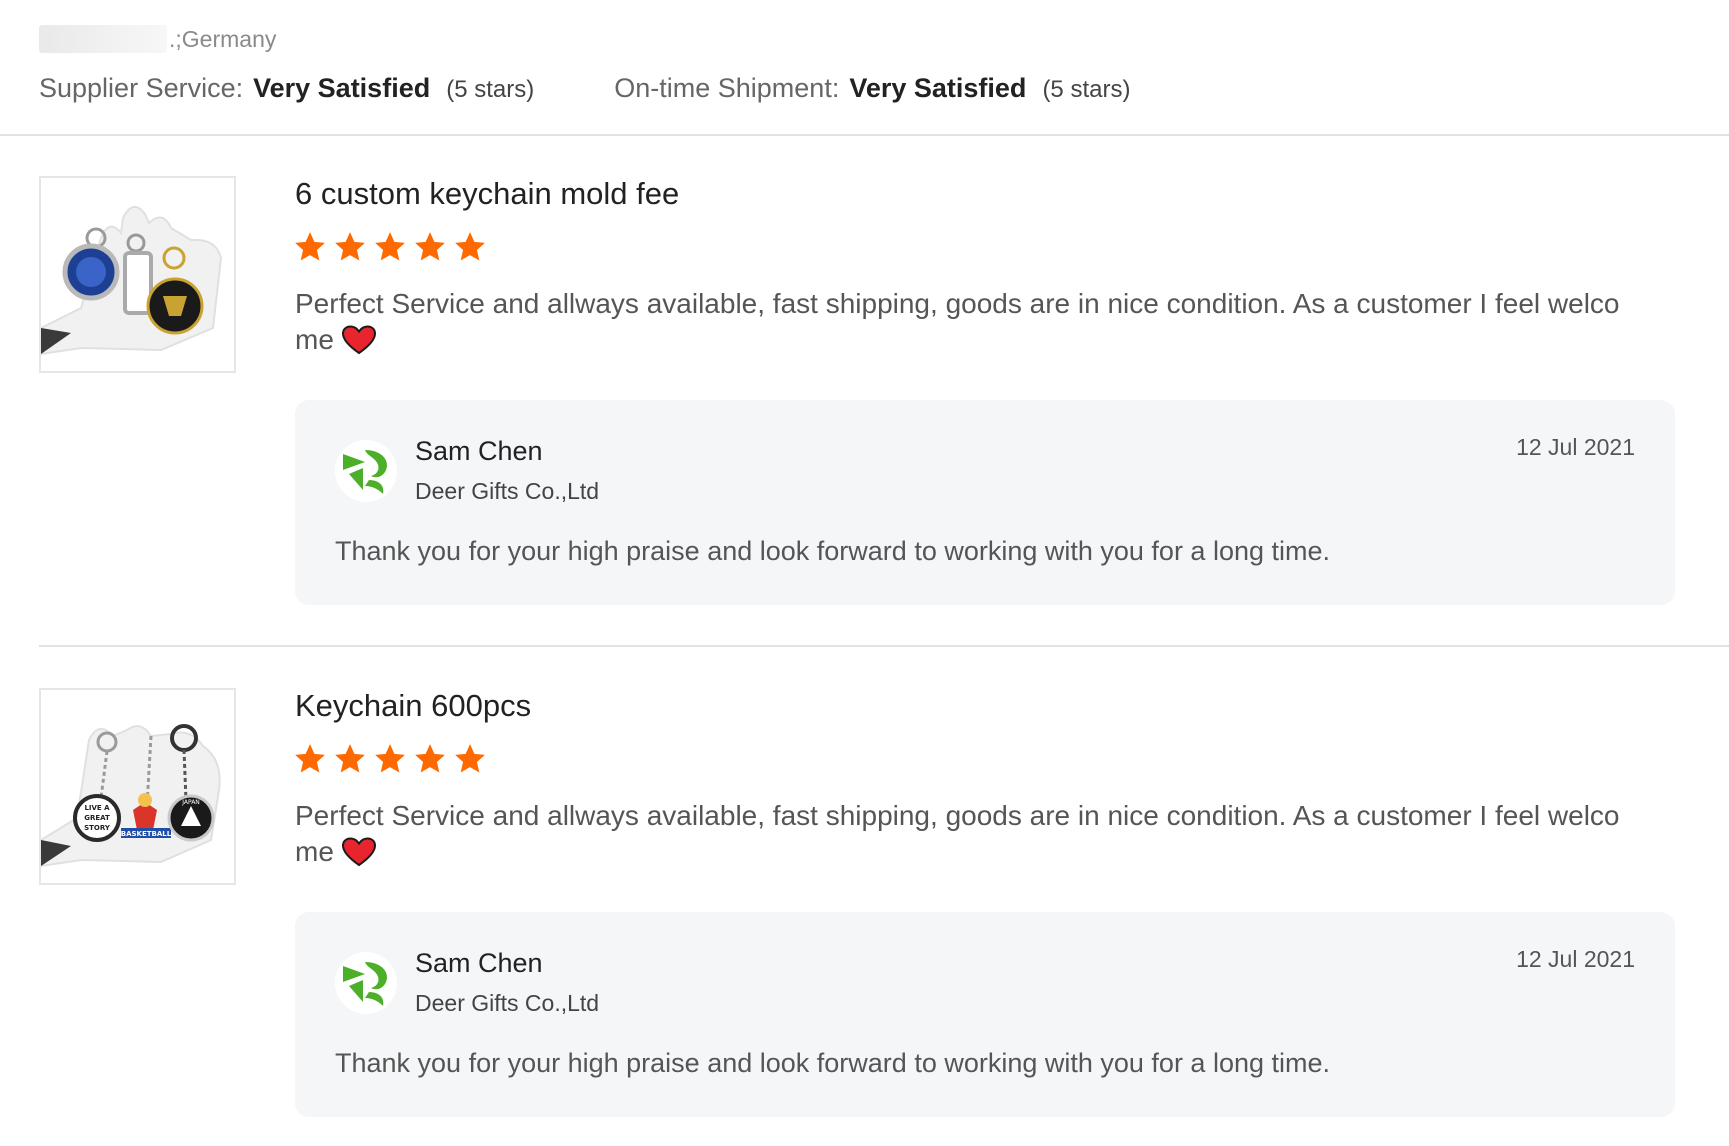 The width and height of the screenshot is (1729, 1146). I want to click on review-divider, so click(884, 646).